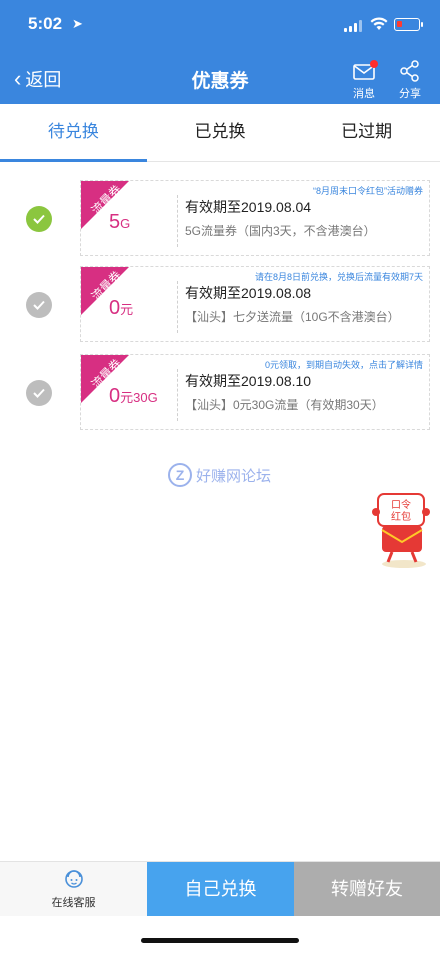 This screenshot has height=953, width=440. I want to click on home-indicator, so click(220, 940).